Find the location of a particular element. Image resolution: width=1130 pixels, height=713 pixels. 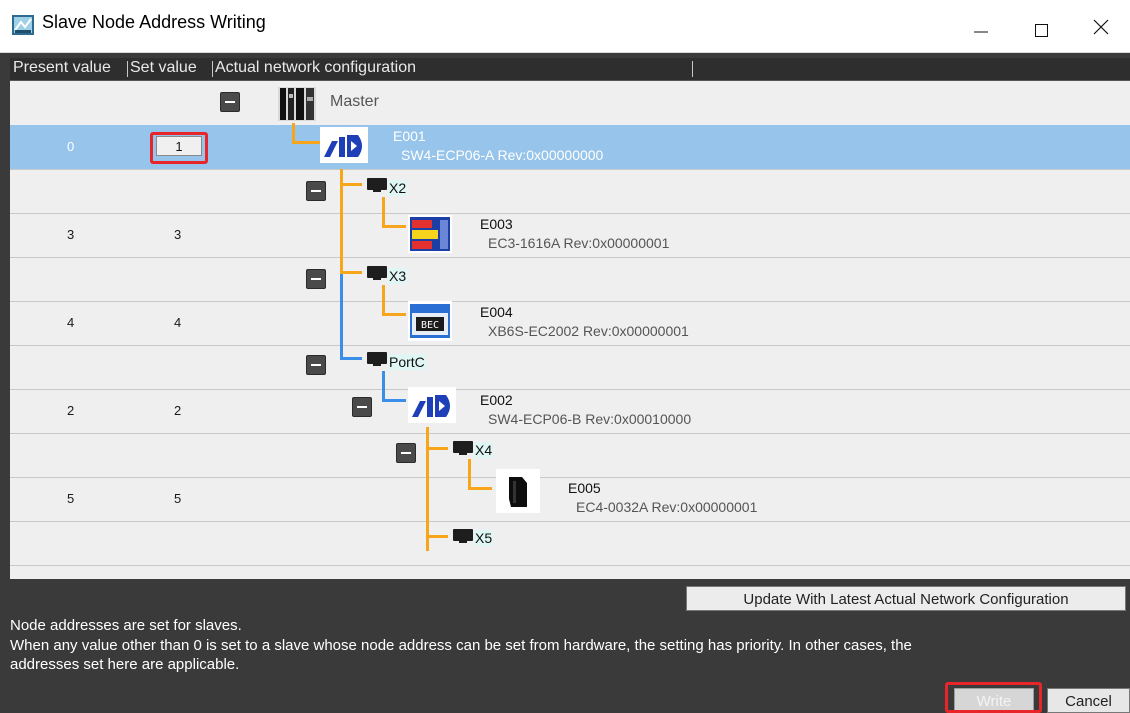

collapse-toggle-e002 is located at coordinates (362, 407).